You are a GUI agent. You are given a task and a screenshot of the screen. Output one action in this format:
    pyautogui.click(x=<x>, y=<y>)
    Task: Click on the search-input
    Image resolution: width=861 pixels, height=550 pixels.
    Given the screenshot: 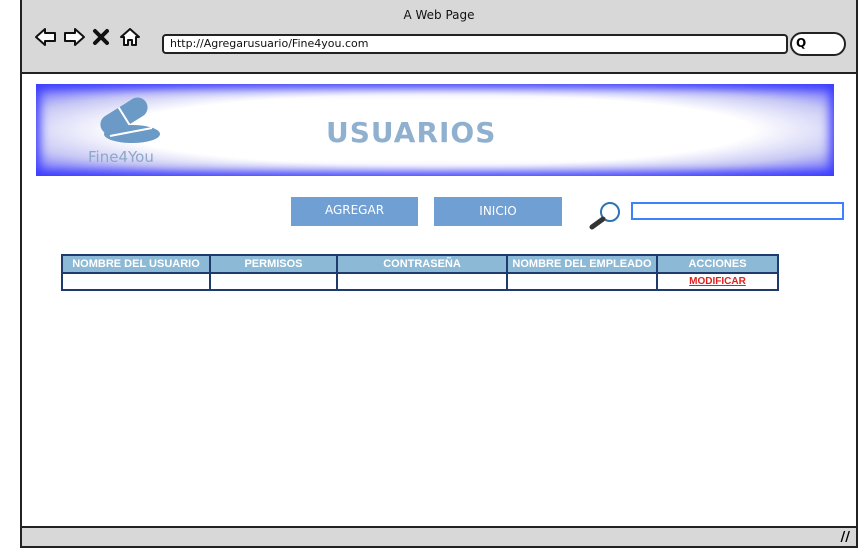 What is the action you would take?
    pyautogui.click(x=737, y=211)
    